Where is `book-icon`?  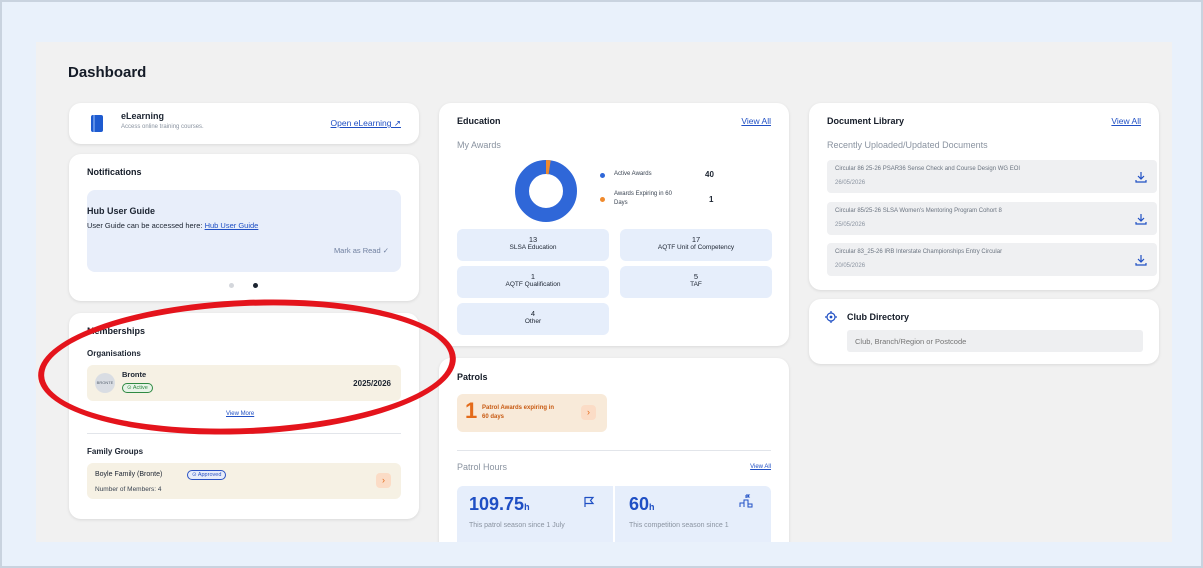 book-icon is located at coordinates (97, 123).